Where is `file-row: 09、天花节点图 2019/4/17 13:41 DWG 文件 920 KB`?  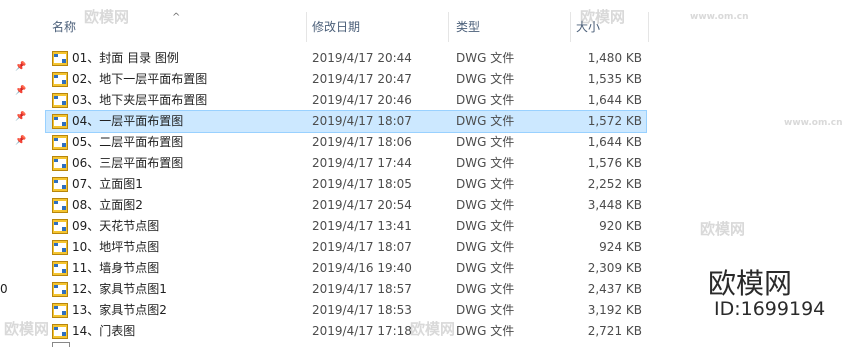 file-row: 09、天花节点图 2019/4/17 13:41 DWG 文件 920 KB is located at coordinates (354, 226).